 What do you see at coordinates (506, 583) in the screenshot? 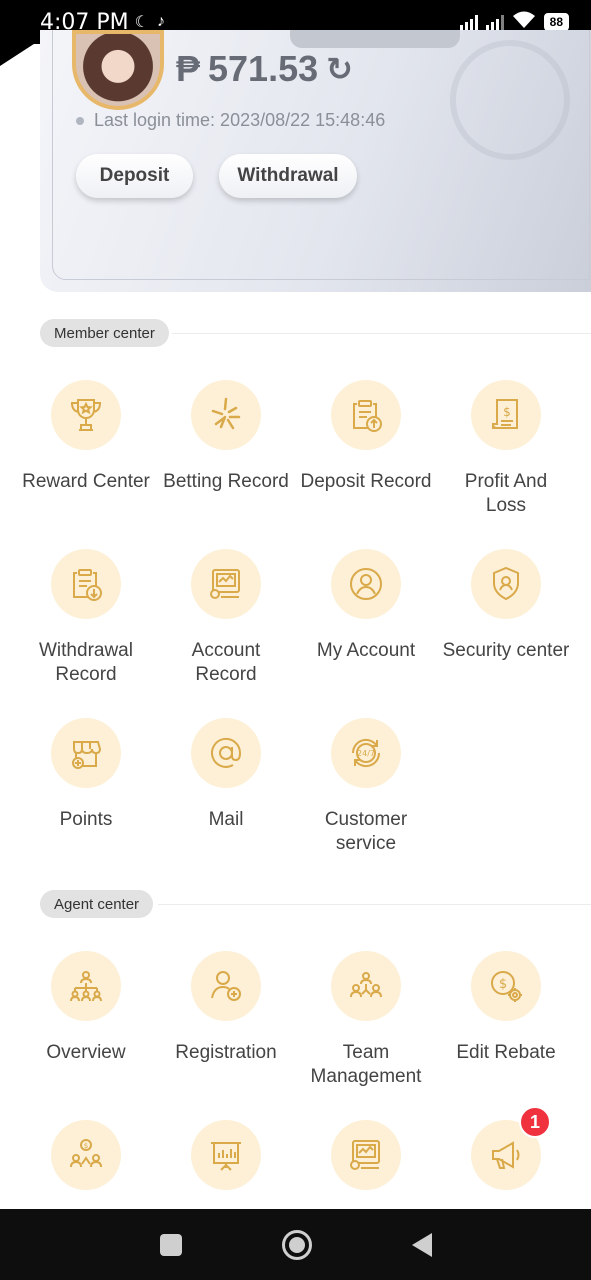
I see `shield-user-icon` at bounding box center [506, 583].